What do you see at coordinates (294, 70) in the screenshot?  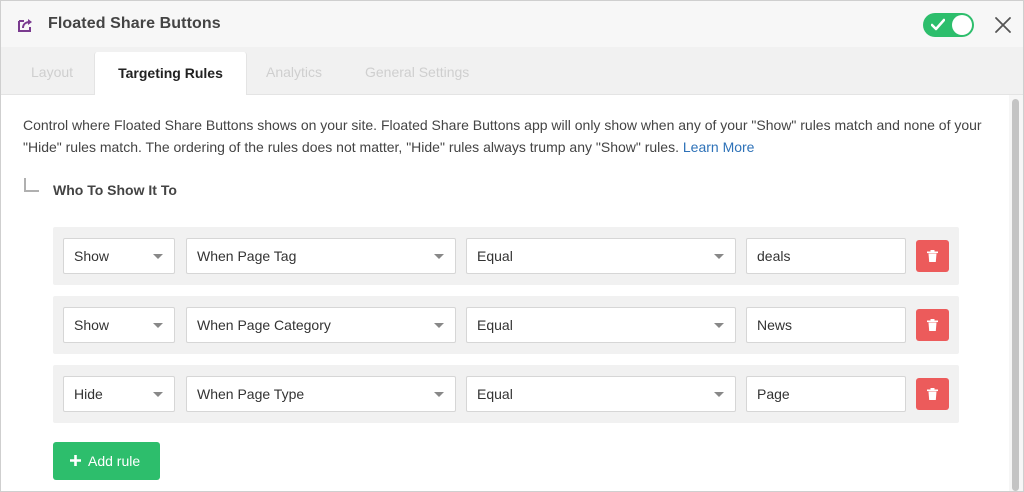 I see `tab-analytics: Analytics` at bounding box center [294, 70].